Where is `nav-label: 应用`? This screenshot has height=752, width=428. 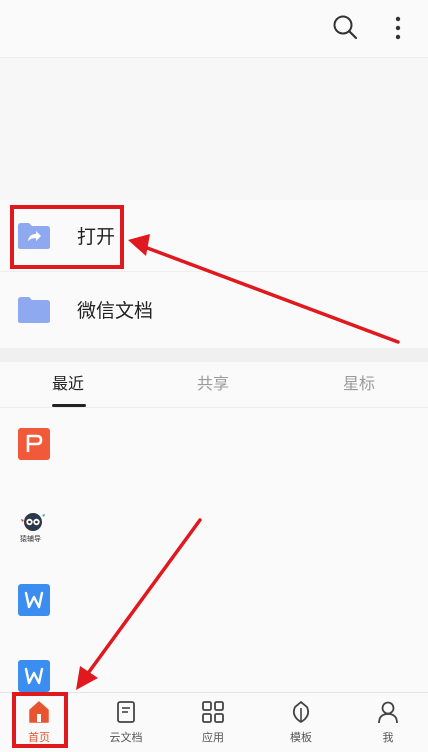 nav-label: 应用 is located at coordinates (213, 737).